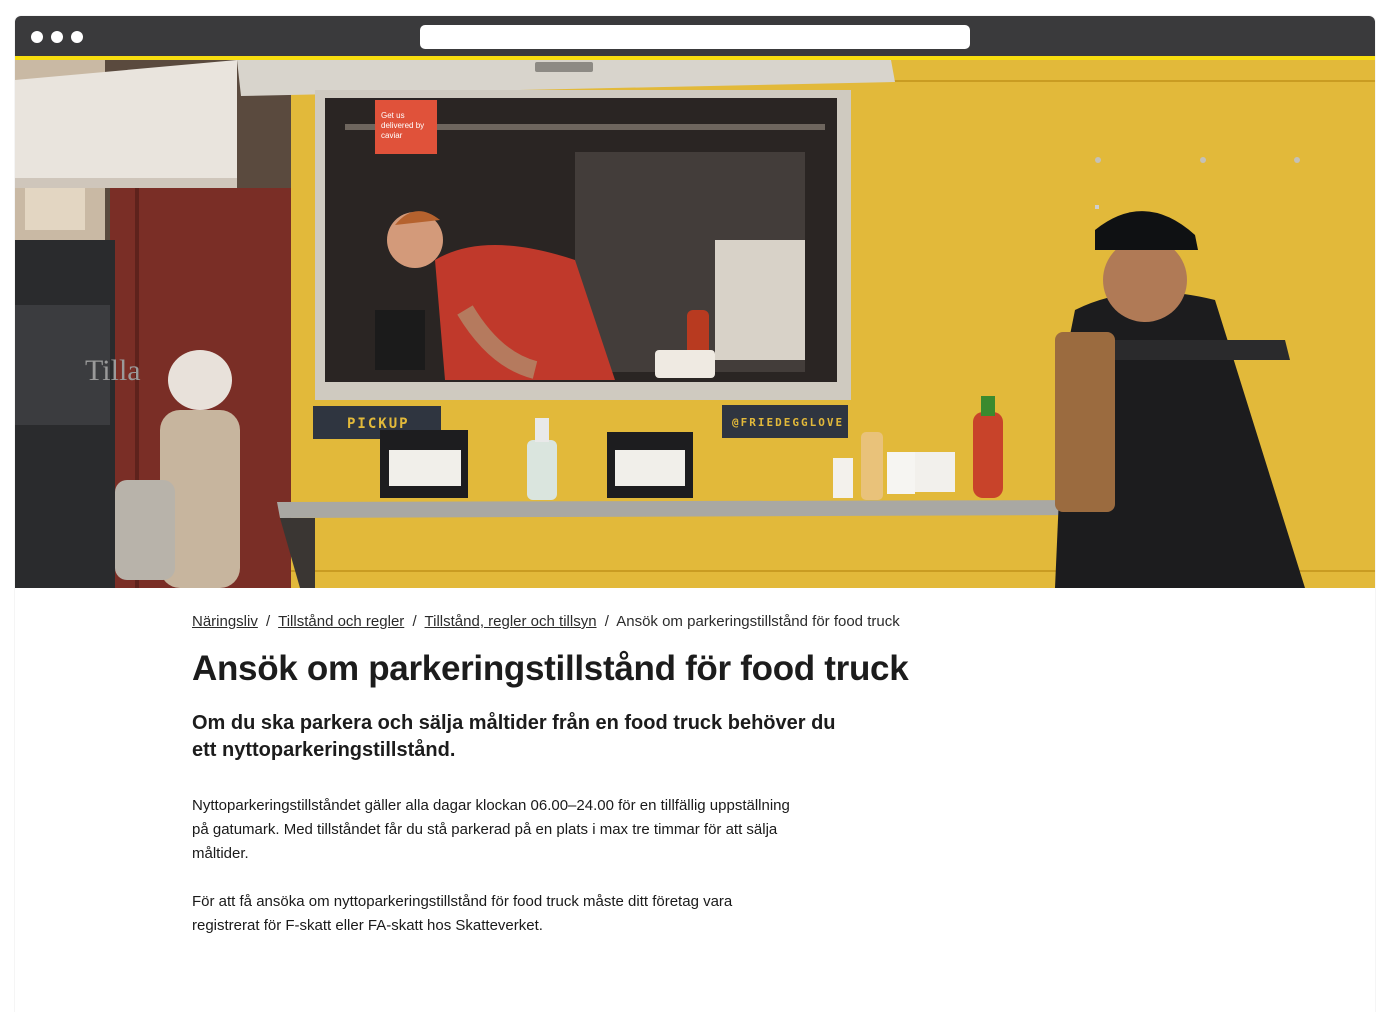  What do you see at coordinates (378, 424) in the screenshot?
I see `pickup-sign: PICKUP` at bounding box center [378, 424].